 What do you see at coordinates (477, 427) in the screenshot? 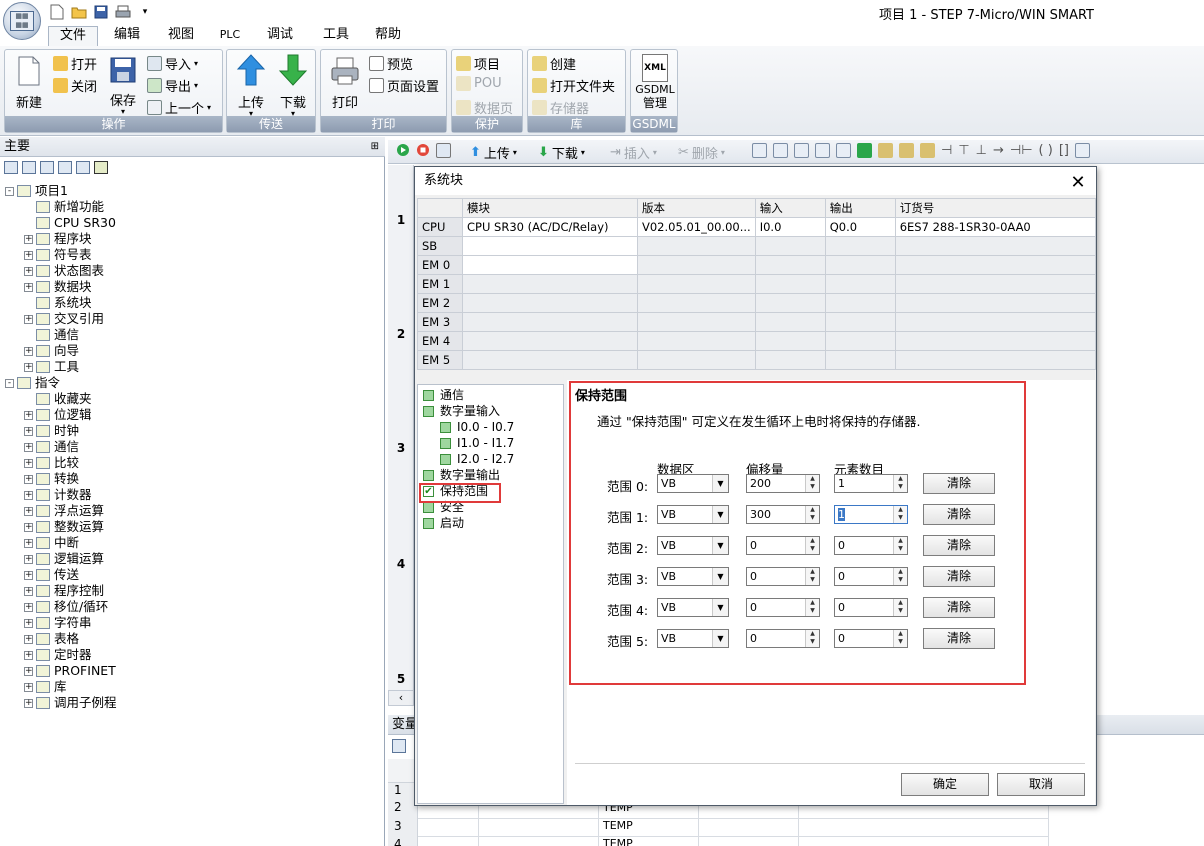
I see `nav-item: I0.0 - I0.7` at bounding box center [477, 427].